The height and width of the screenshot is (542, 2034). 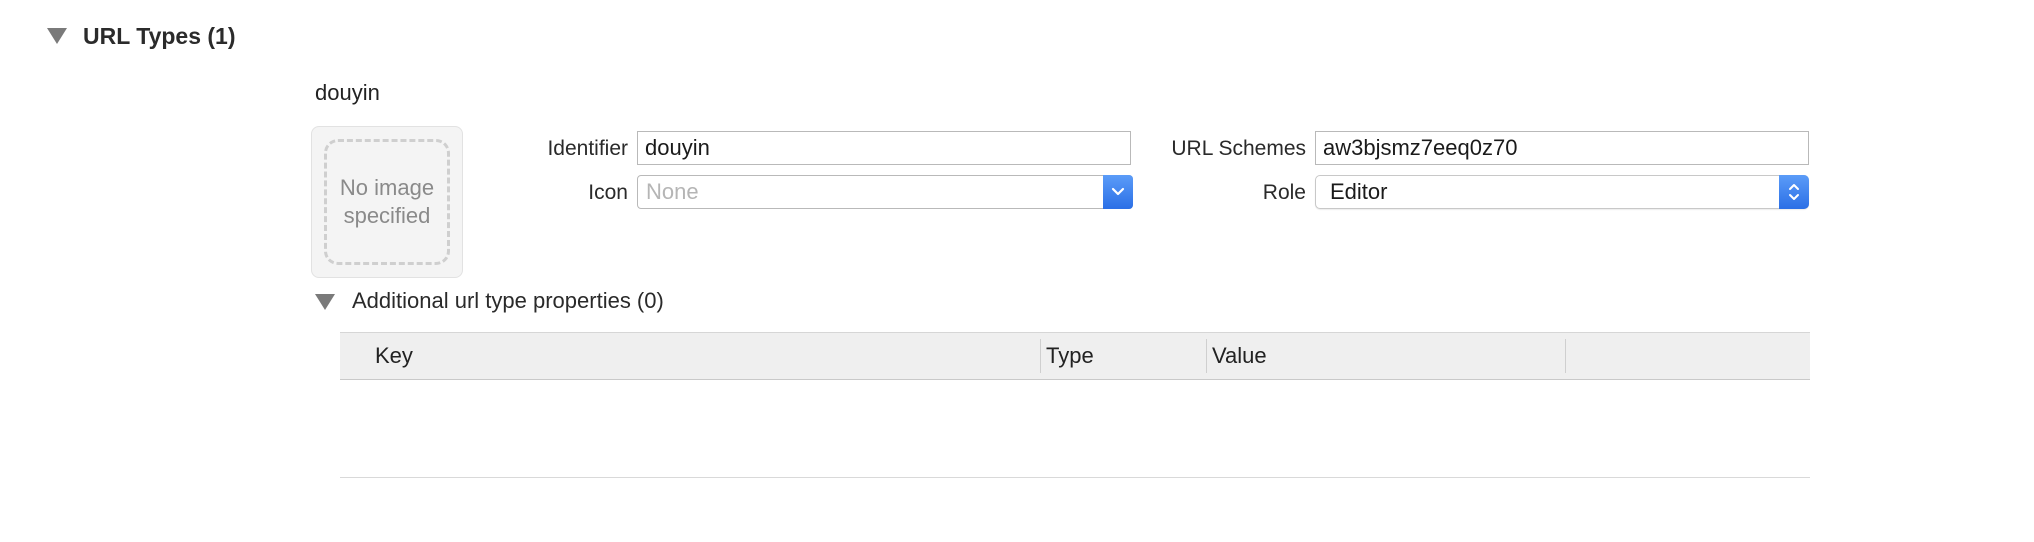 I want to click on image-well-text: No image specified, so click(x=387, y=201).